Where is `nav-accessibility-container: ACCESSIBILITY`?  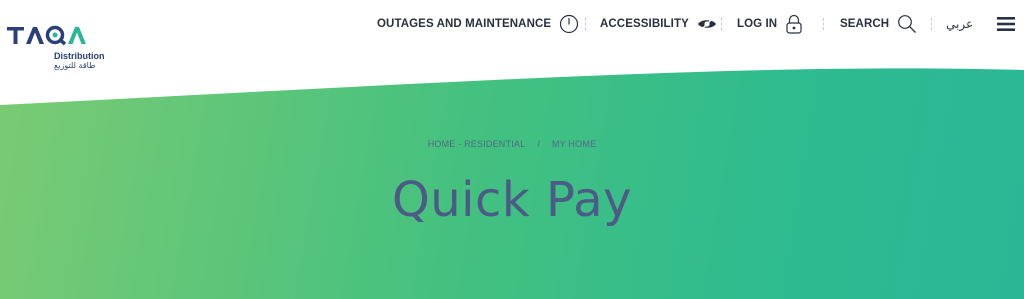 nav-accessibility-container: ACCESSIBILITY is located at coordinates (658, 24).